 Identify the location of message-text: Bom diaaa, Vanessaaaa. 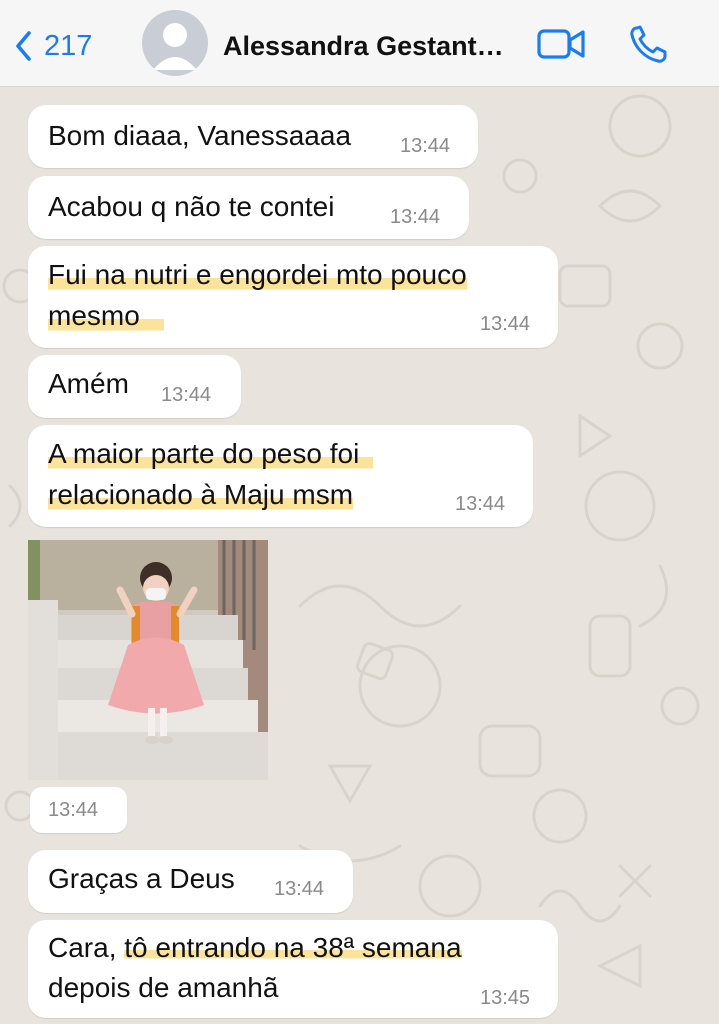
(200, 135).